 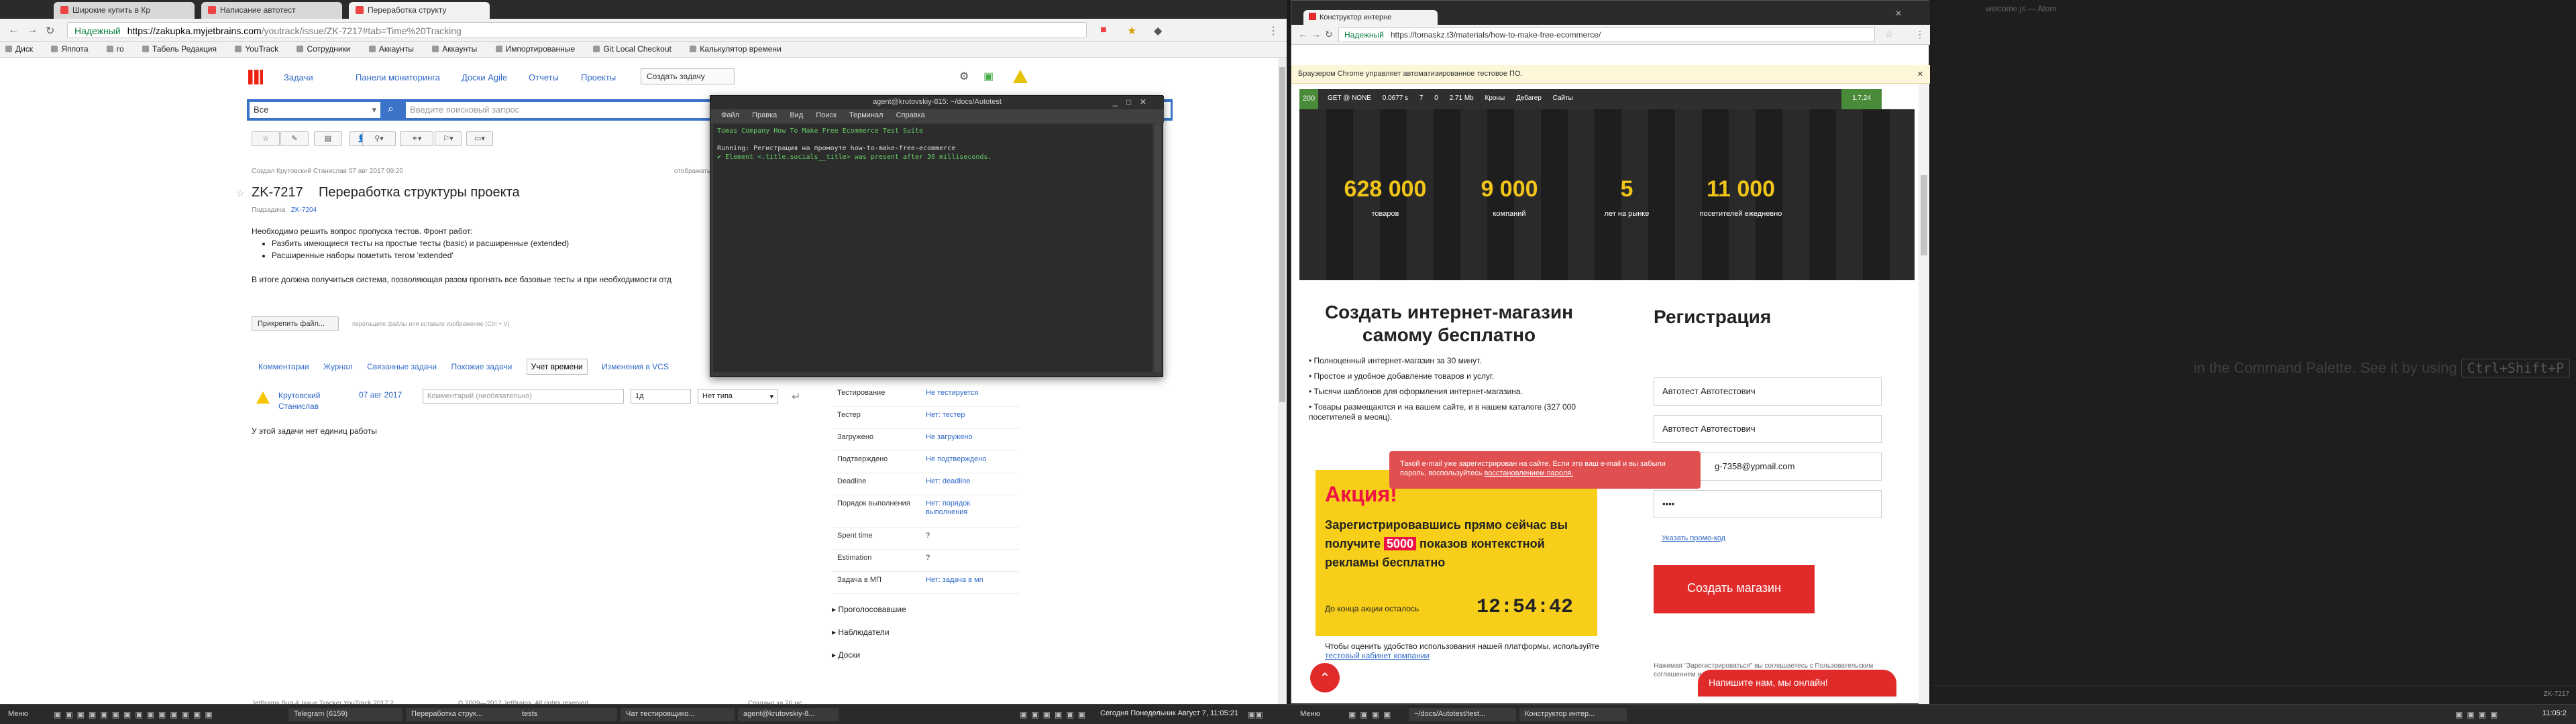 What do you see at coordinates (294, 138) in the screenshot?
I see `edit-button: ✎` at bounding box center [294, 138].